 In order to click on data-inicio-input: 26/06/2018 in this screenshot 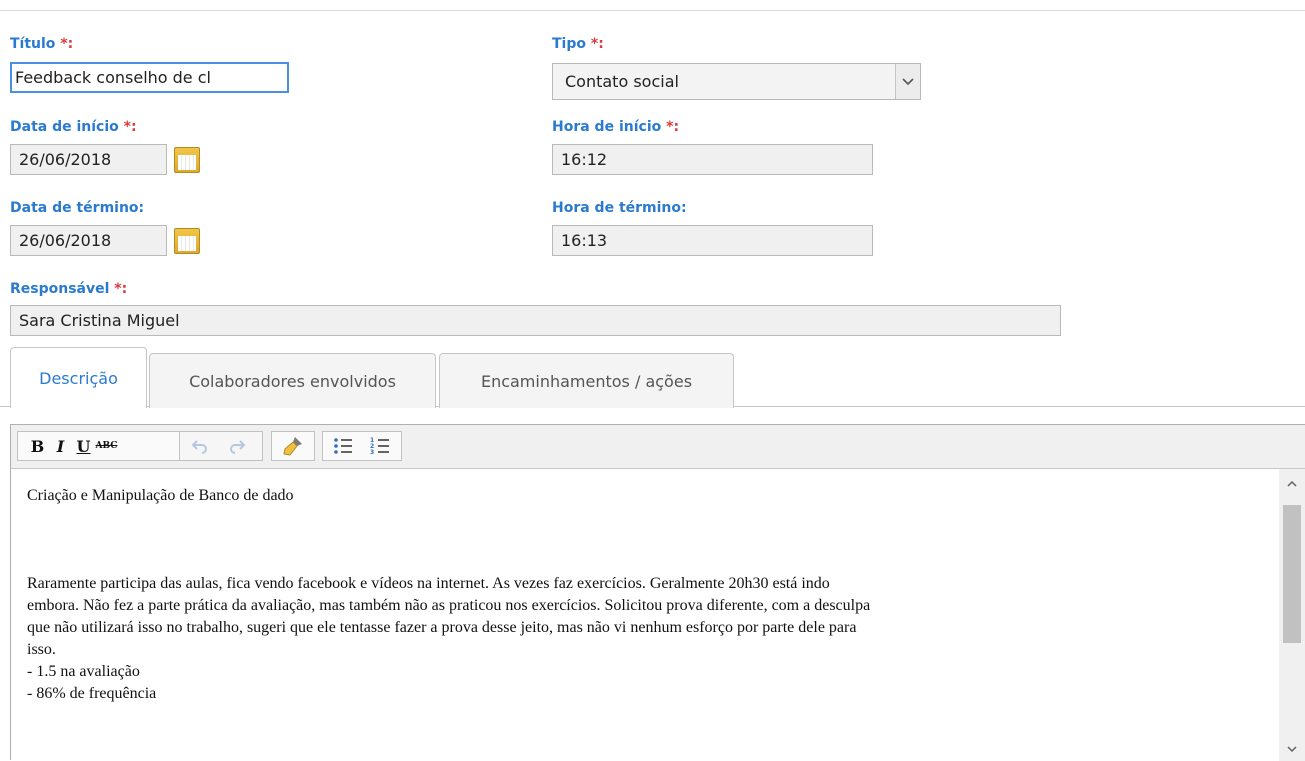, I will do `click(88, 159)`.